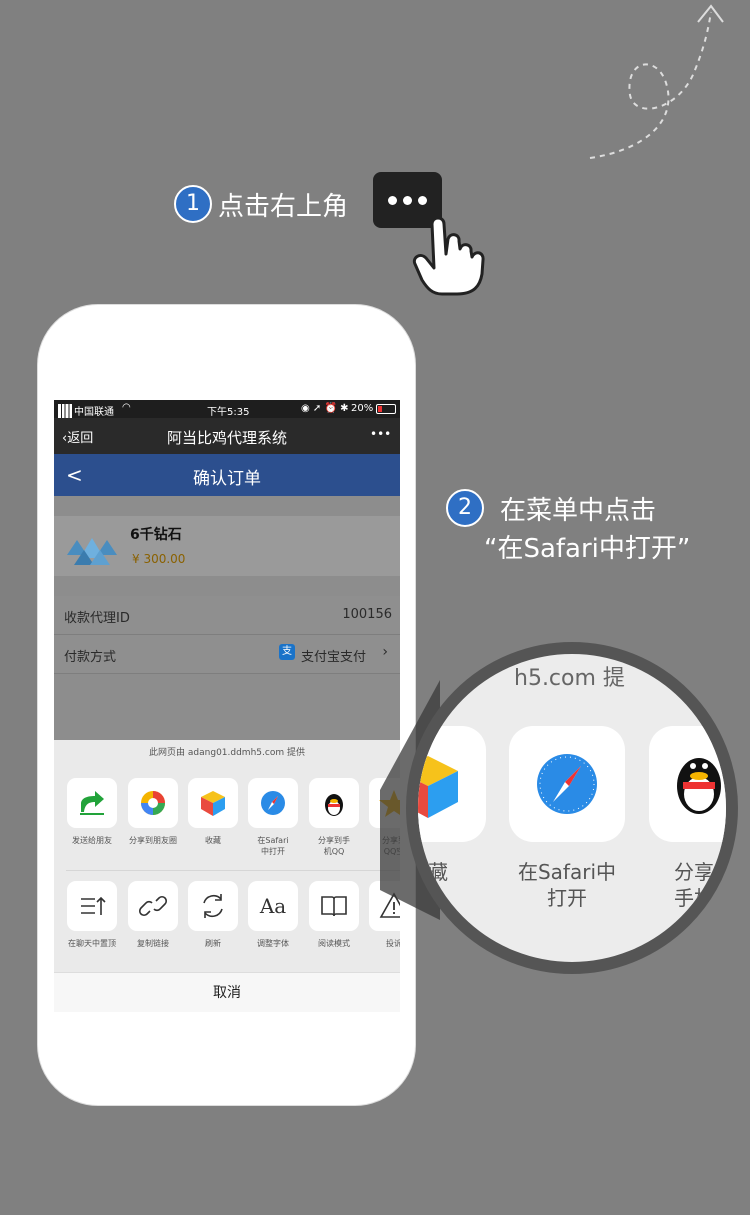 The image size is (750, 1215). What do you see at coordinates (227, 753) in the screenshot?
I see `sheet-provider-text: 此网页由 adang01.ddmh5.com 提供` at bounding box center [227, 753].